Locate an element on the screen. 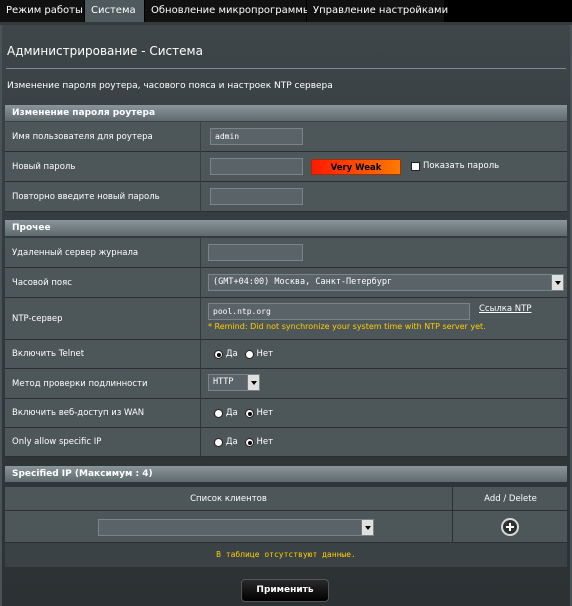  new-password-label: Новый пароль is located at coordinates (102, 167).